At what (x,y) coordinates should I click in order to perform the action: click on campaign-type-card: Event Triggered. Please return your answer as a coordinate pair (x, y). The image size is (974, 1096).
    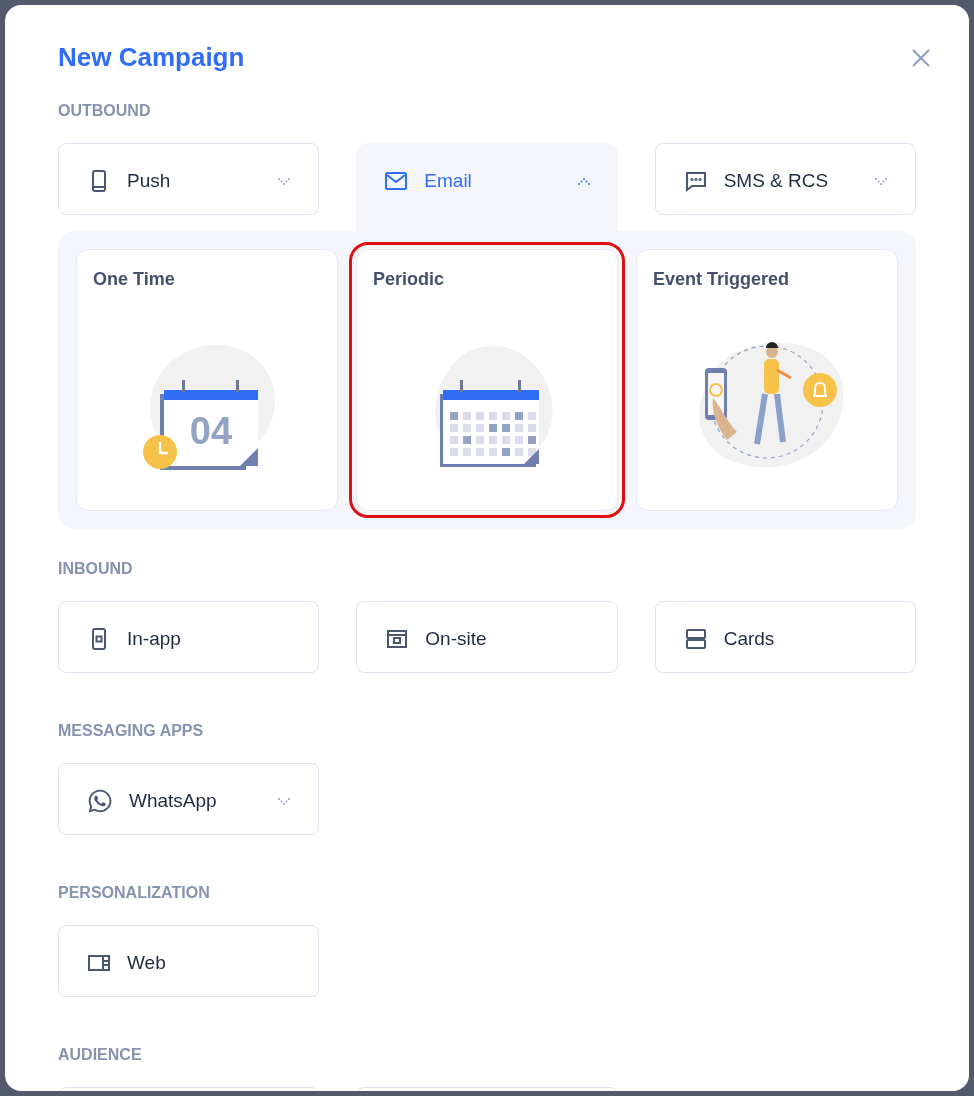
    Looking at the image, I should click on (767, 380).